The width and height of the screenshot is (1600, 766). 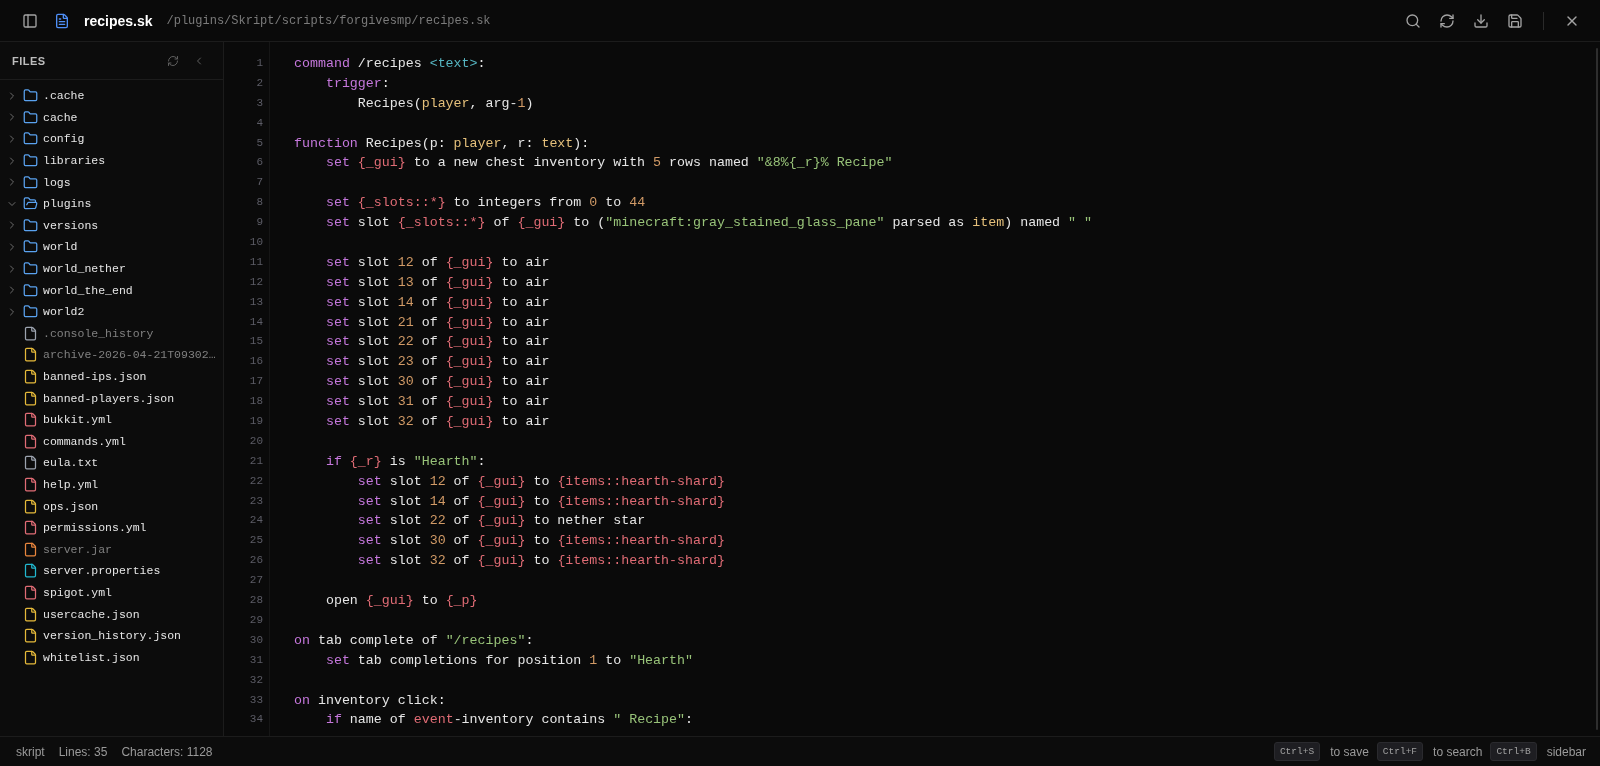 I want to click on code-line: set slot 12 of {_gui} to air, so click(x=437, y=262).